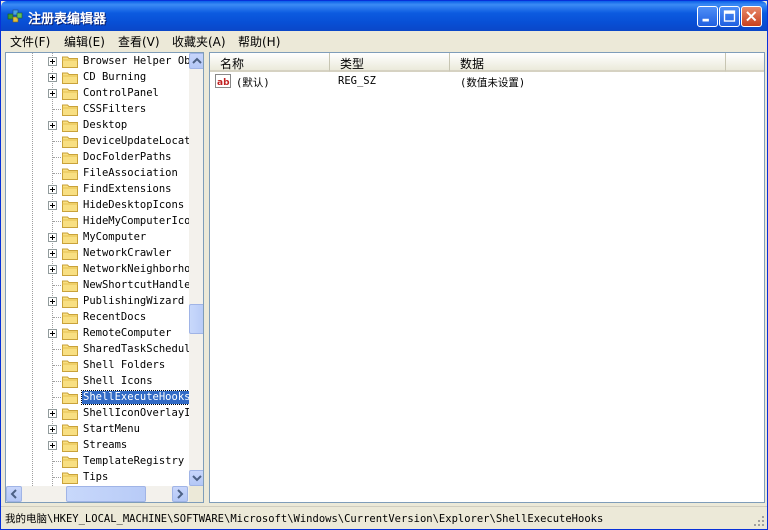  What do you see at coordinates (199, 41) in the screenshot?
I see `menu-favorites: 收藏夹(A)` at bounding box center [199, 41].